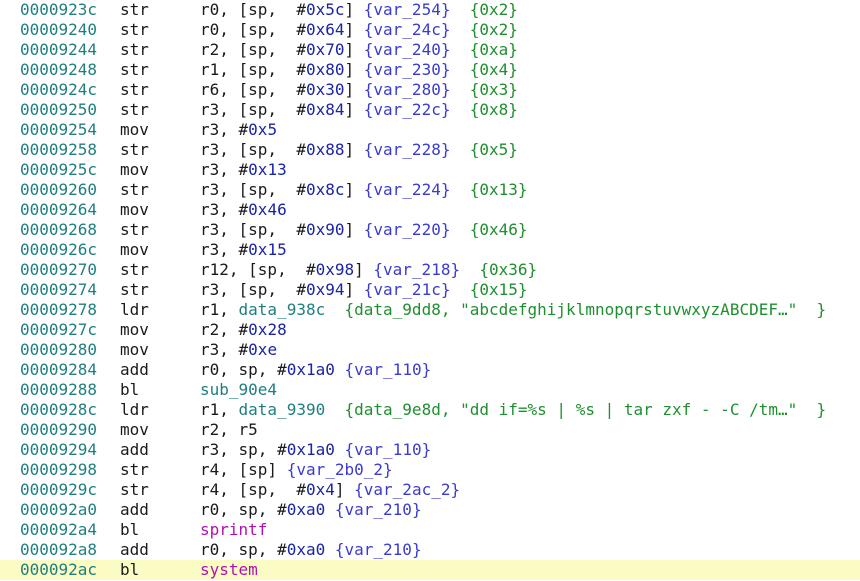 This screenshot has width=860, height=581. I want to click on instruction-line: 00009294 add r3, sp, #0x1a0 {var_110}, so click(430, 450).